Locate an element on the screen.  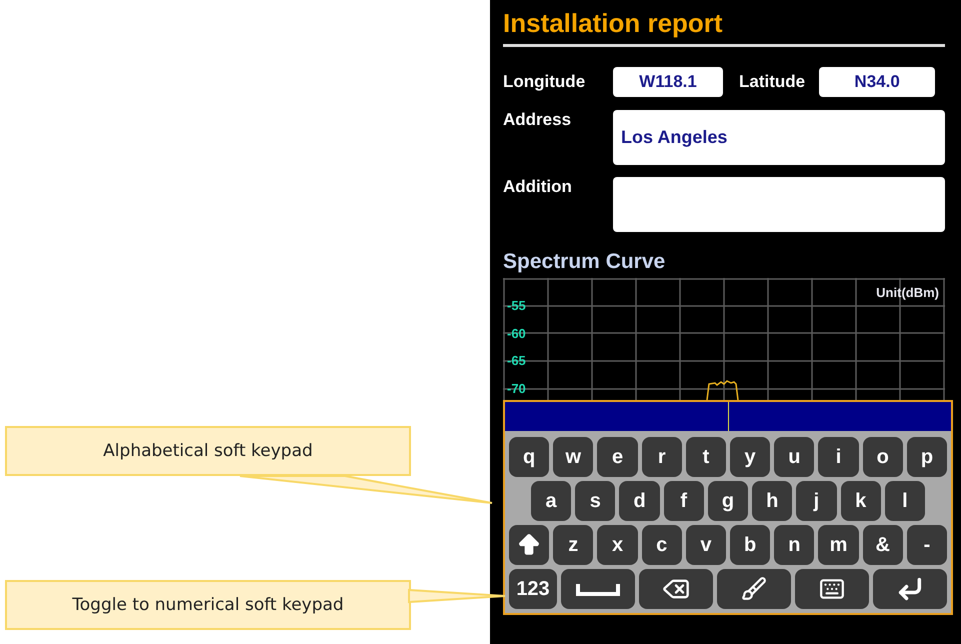
key: q is located at coordinates (529, 457).